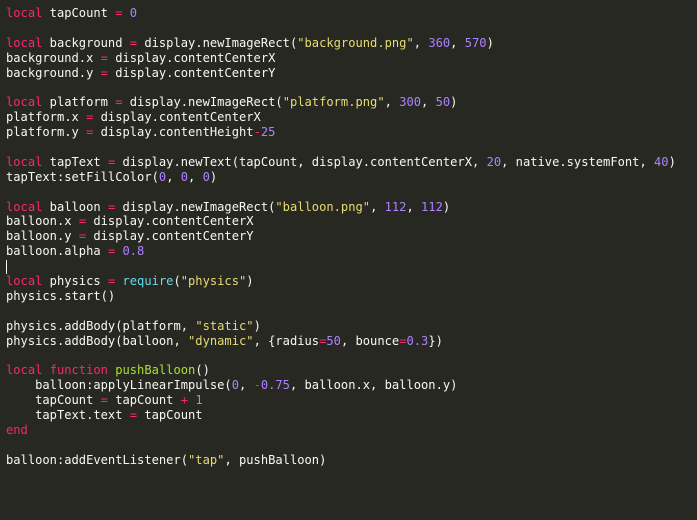 This screenshot has height=520, width=697. Describe the element at coordinates (410, 102) in the screenshot. I see `code-token-number: 300` at that location.